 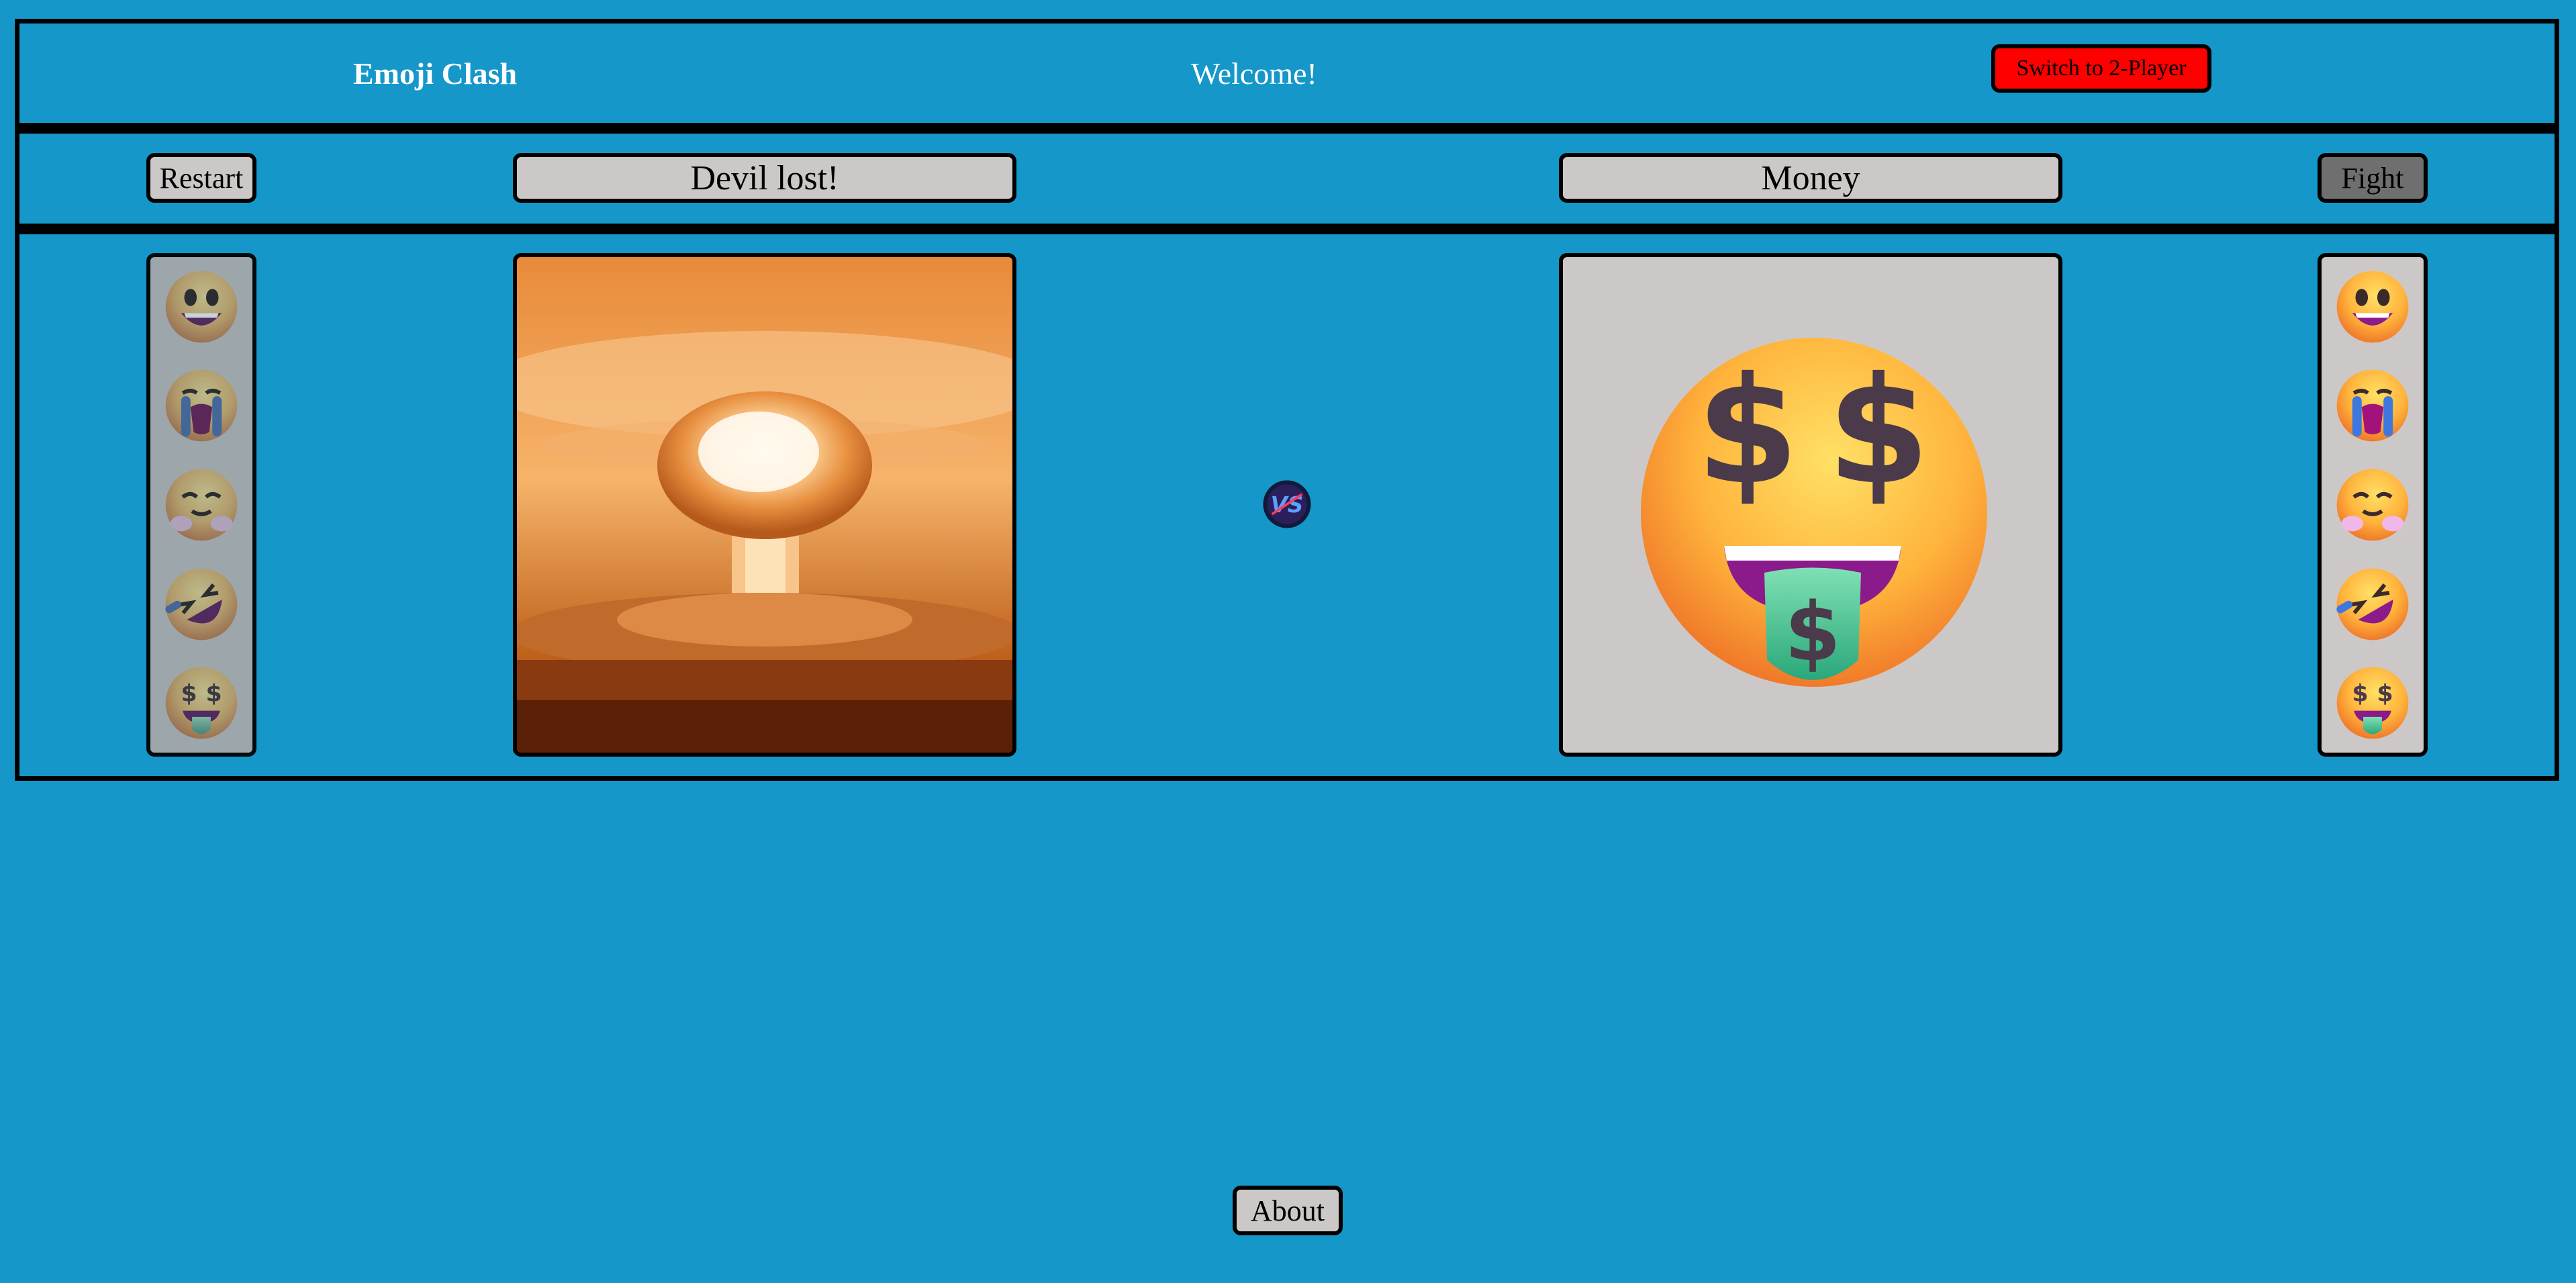 I want to click on control-bar, so click(x=1287, y=178).